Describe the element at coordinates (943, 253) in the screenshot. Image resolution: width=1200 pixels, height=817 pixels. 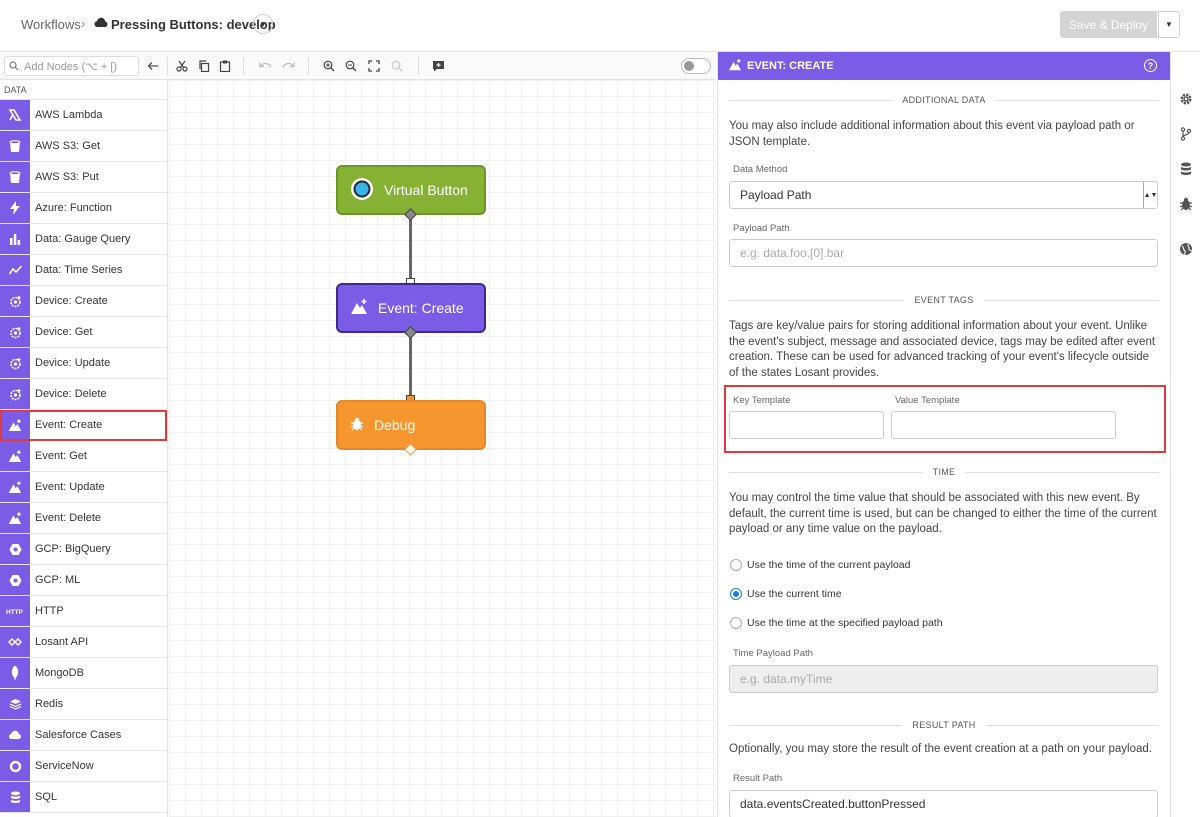
I see `payload-path-input: e.g. data.foo.[0].bar` at that location.